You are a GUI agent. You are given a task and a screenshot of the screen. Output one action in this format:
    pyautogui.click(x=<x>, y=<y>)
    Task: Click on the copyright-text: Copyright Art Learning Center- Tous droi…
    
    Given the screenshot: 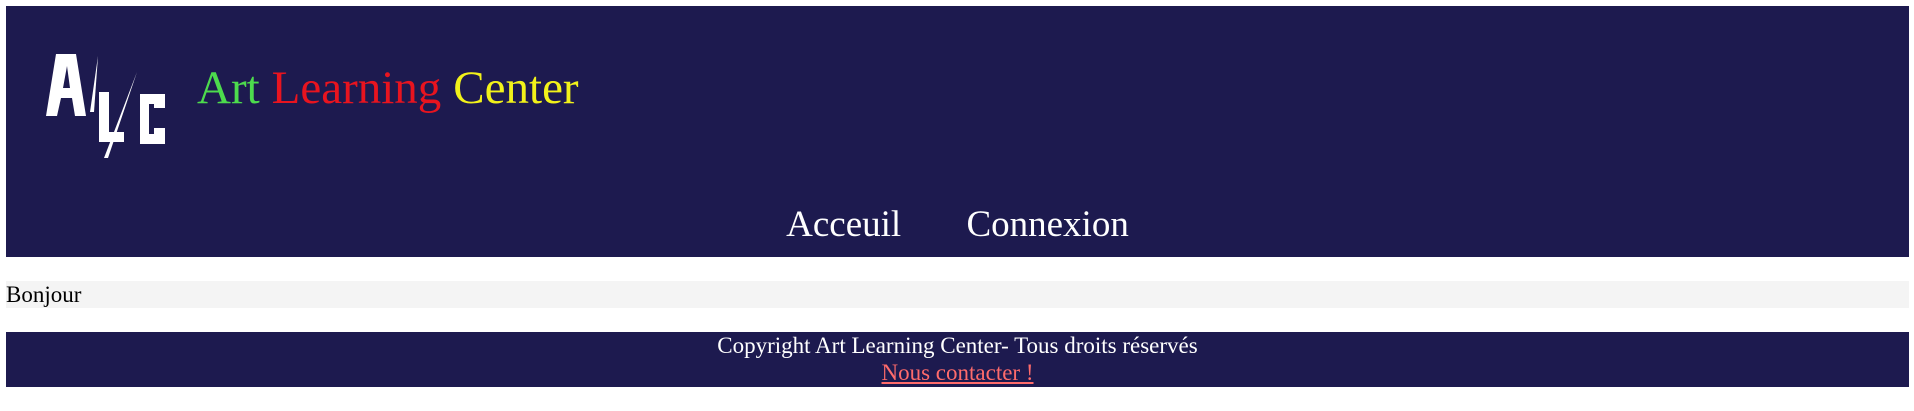 What is the action you would take?
    pyautogui.click(x=957, y=345)
    